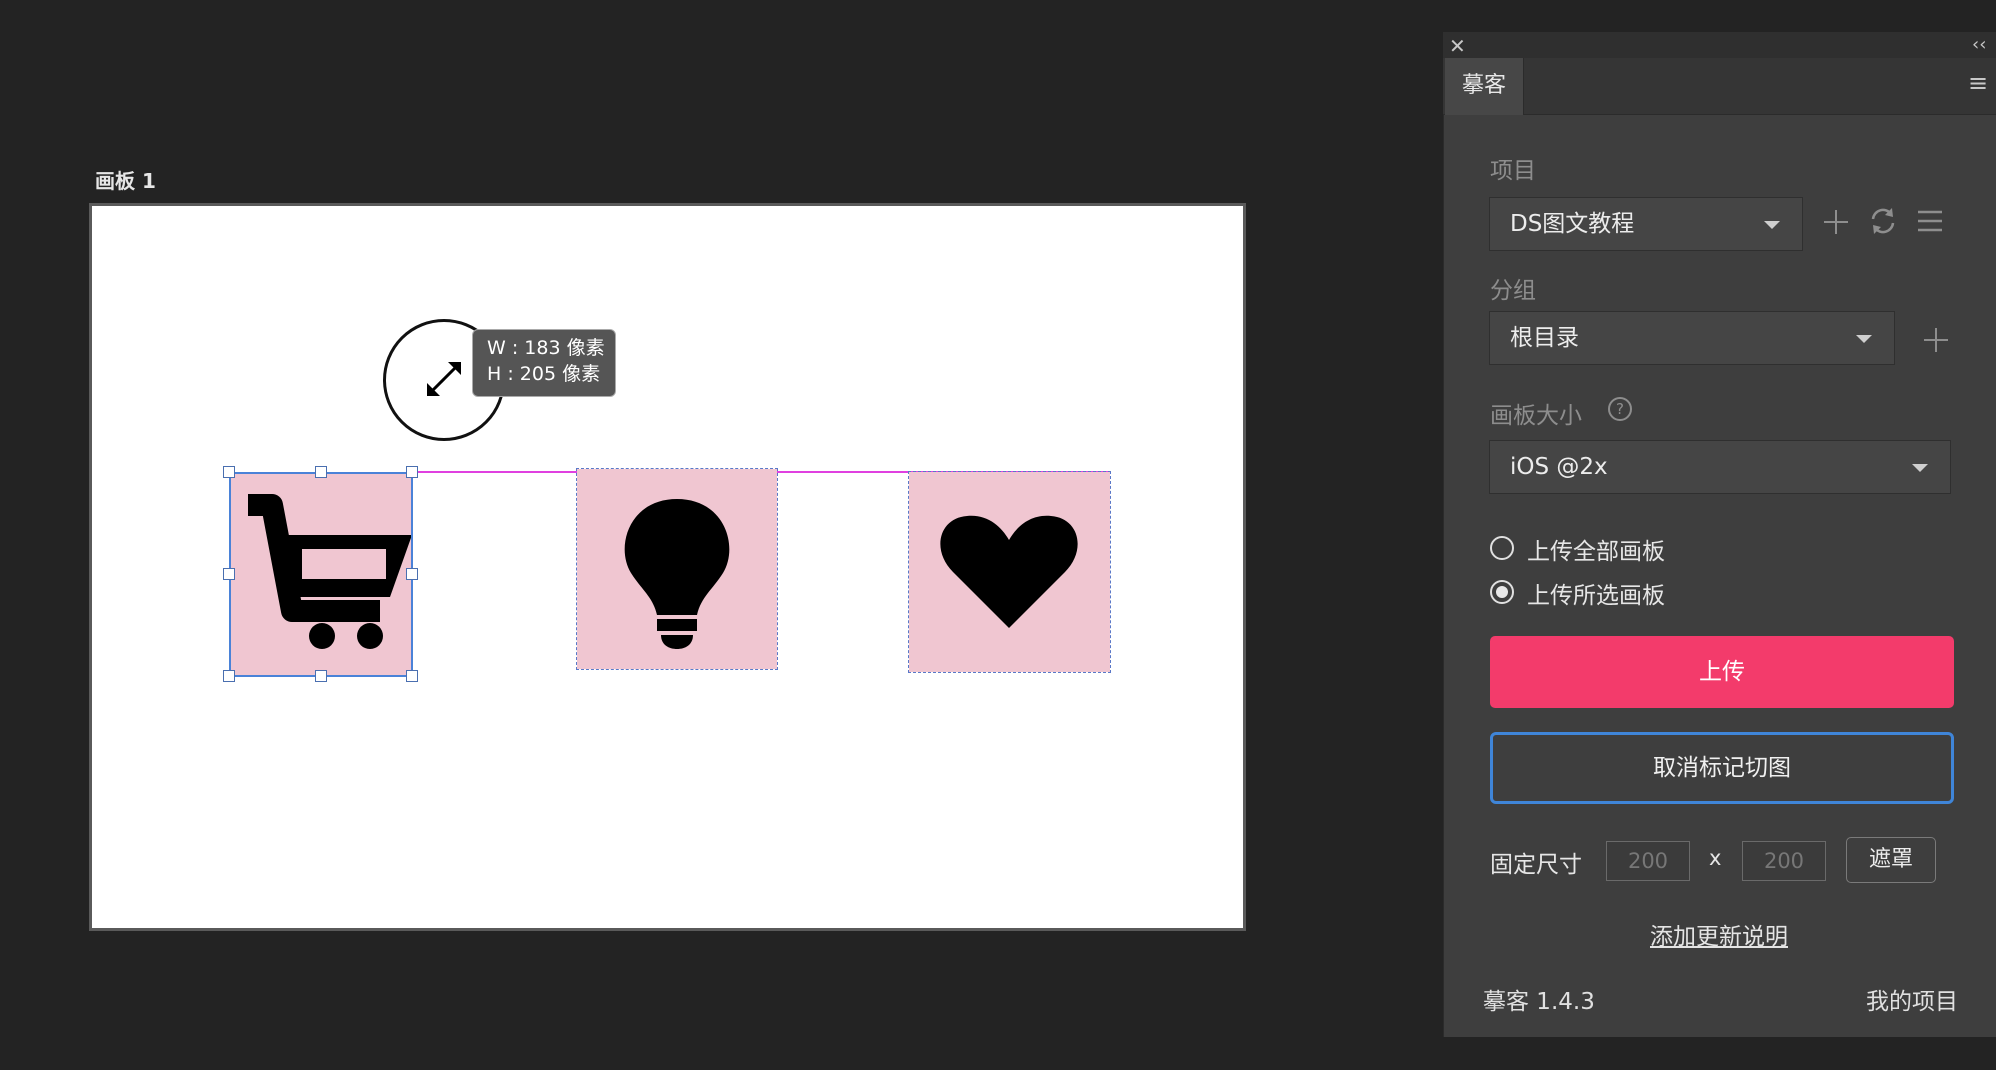 The width and height of the screenshot is (1996, 1070). I want to click on project-select-value: DS图文教程, so click(1572, 224).